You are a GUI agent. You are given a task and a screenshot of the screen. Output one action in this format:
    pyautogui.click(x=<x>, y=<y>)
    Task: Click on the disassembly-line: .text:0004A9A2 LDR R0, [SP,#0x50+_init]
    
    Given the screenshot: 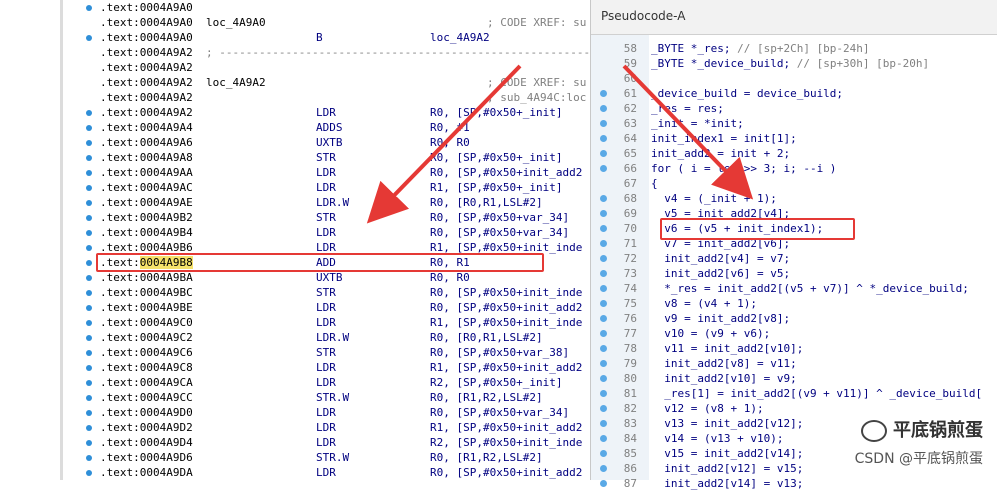 What is the action you would take?
    pyautogui.click(x=331, y=112)
    